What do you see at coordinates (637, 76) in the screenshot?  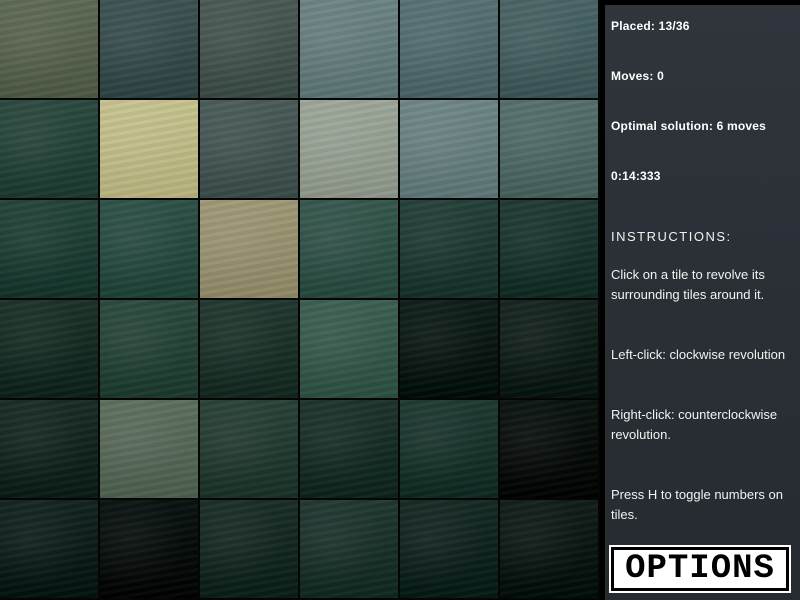 I see `moves-counter: Moves: 0` at bounding box center [637, 76].